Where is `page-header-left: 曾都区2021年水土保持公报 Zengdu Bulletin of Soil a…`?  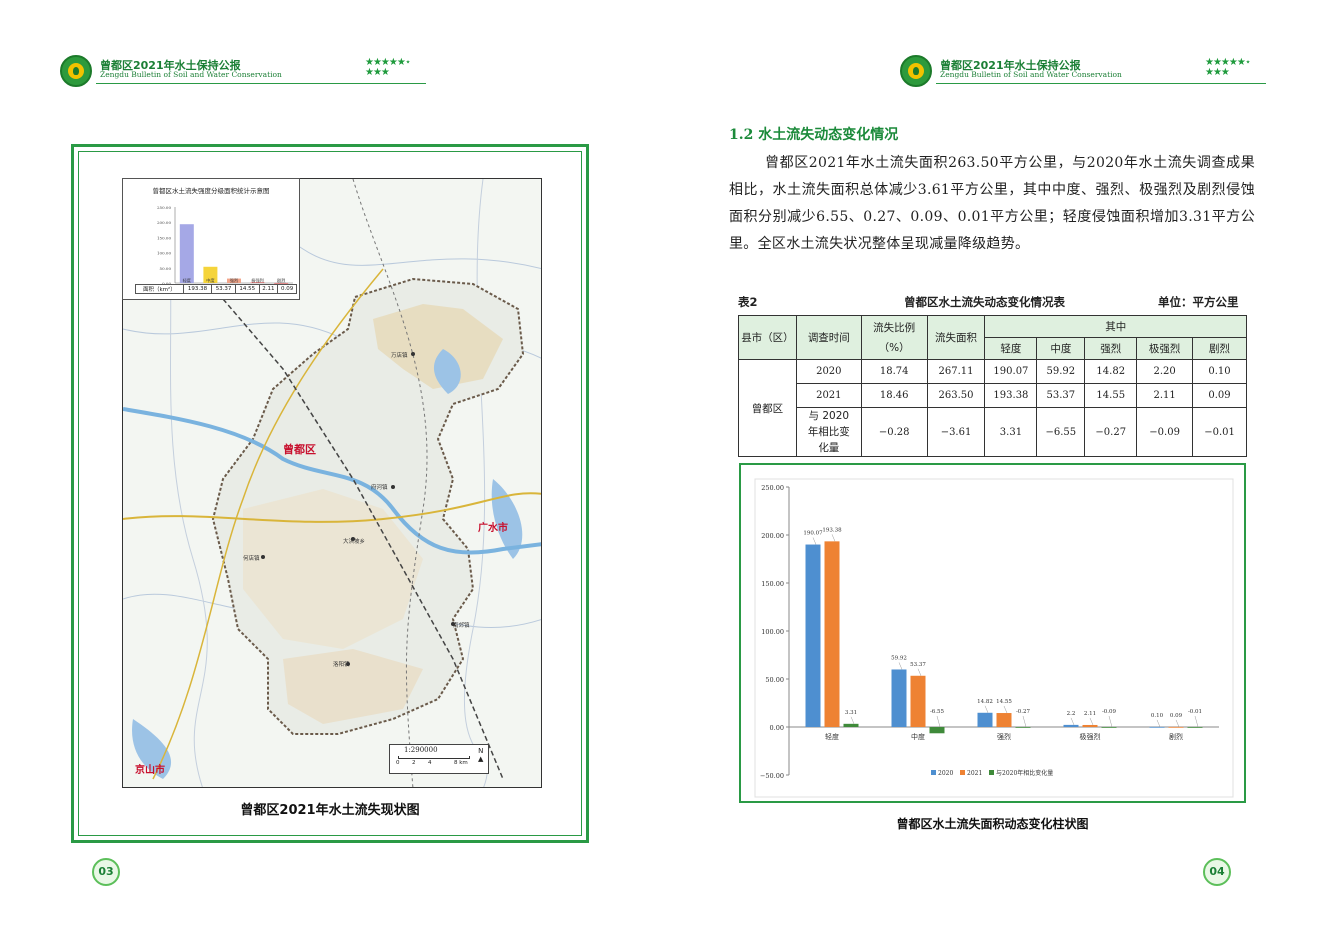
page-header-left: 曾都区2021年水土保持公报 Zengdu Bulletin of Soil a… is located at coordinates (243, 72).